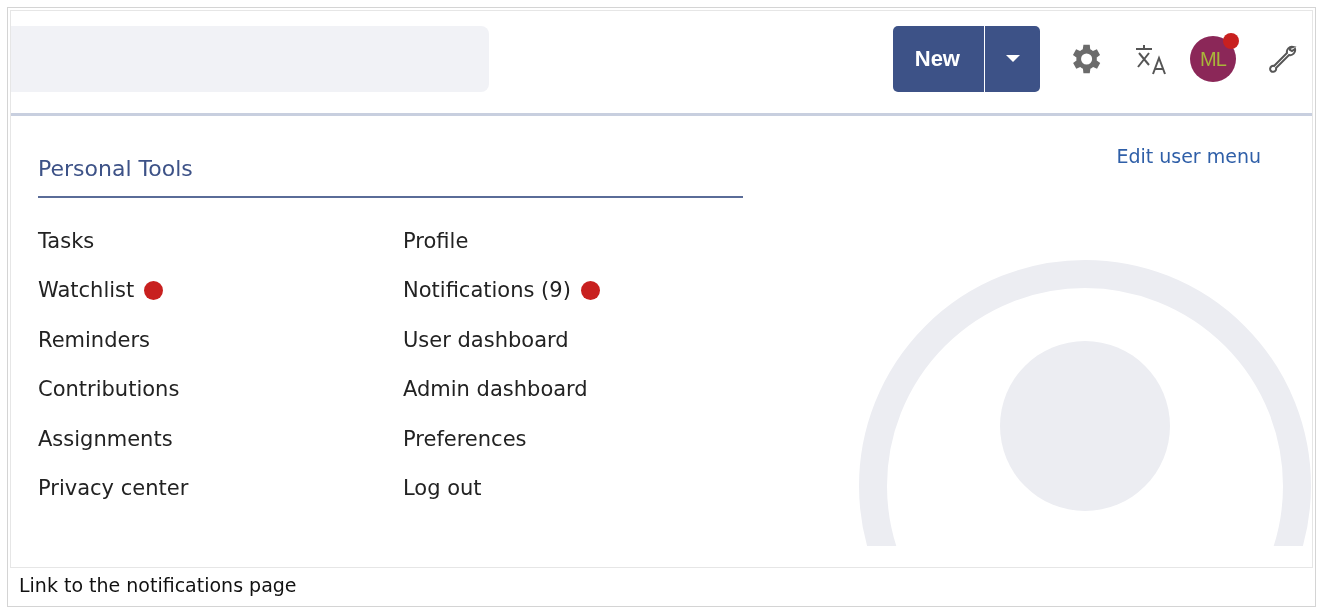 This screenshot has width=1320, height=610. What do you see at coordinates (442, 488) in the screenshot?
I see `menu-link: Log out` at bounding box center [442, 488].